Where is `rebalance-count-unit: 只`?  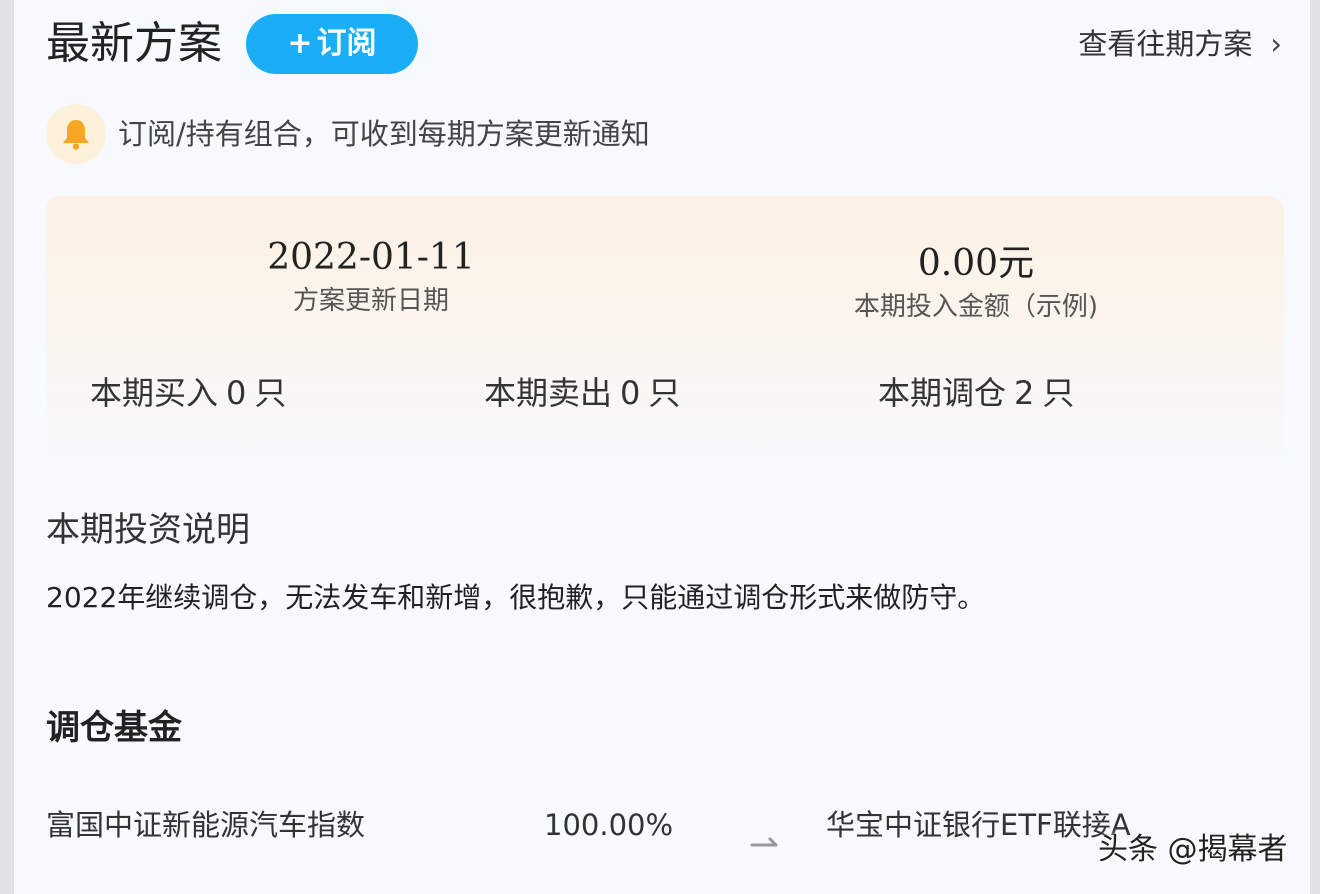 rebalance-count-unit: 只 is located at coordinates (1058, 393).